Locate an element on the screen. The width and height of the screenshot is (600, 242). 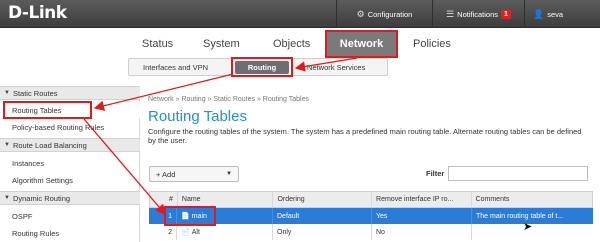
page-title: Routing Tables is located at coordinates (197, 116).